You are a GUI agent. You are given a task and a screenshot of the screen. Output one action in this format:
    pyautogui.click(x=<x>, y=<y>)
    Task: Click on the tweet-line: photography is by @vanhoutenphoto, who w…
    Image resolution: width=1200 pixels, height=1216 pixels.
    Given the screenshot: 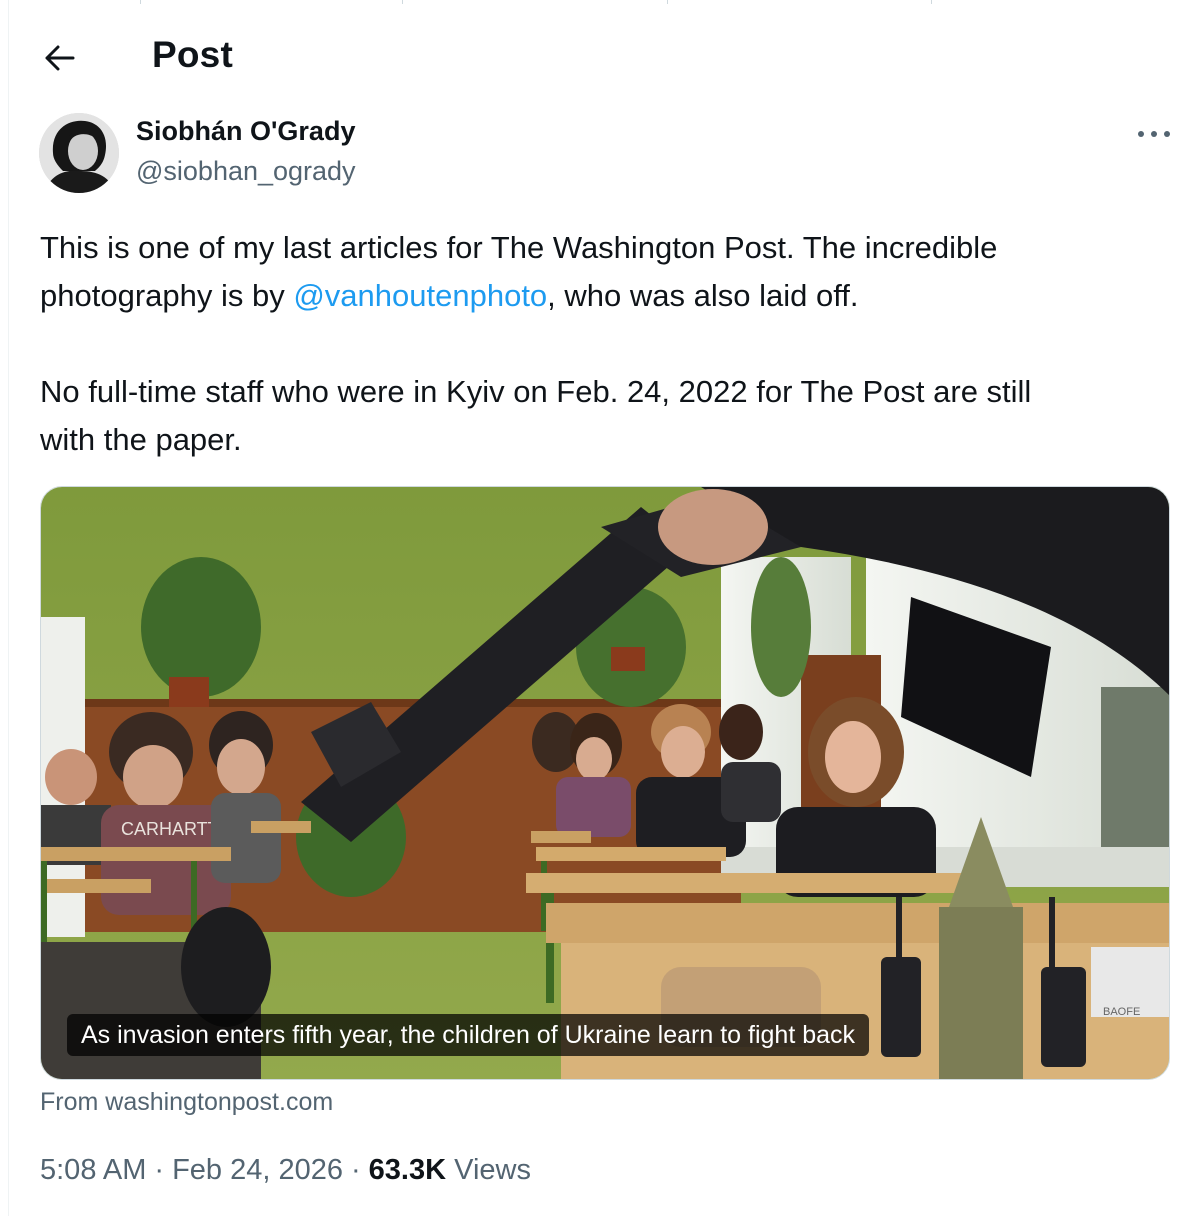 What is the action you would take?
    pyautogui.click(x=607, y=296)
    